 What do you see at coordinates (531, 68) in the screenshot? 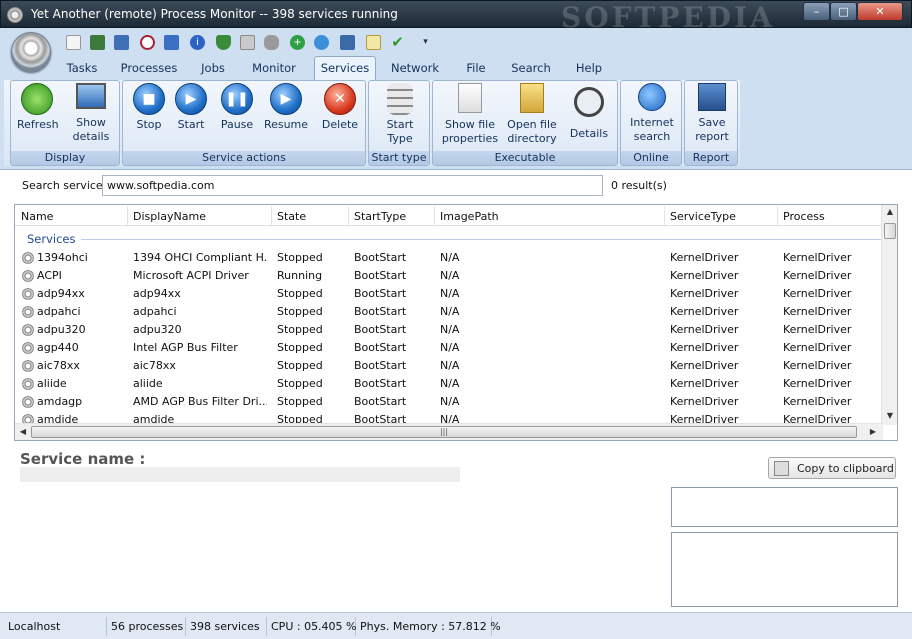
I see `tab-search: Search` at bounding box center [531, 68].